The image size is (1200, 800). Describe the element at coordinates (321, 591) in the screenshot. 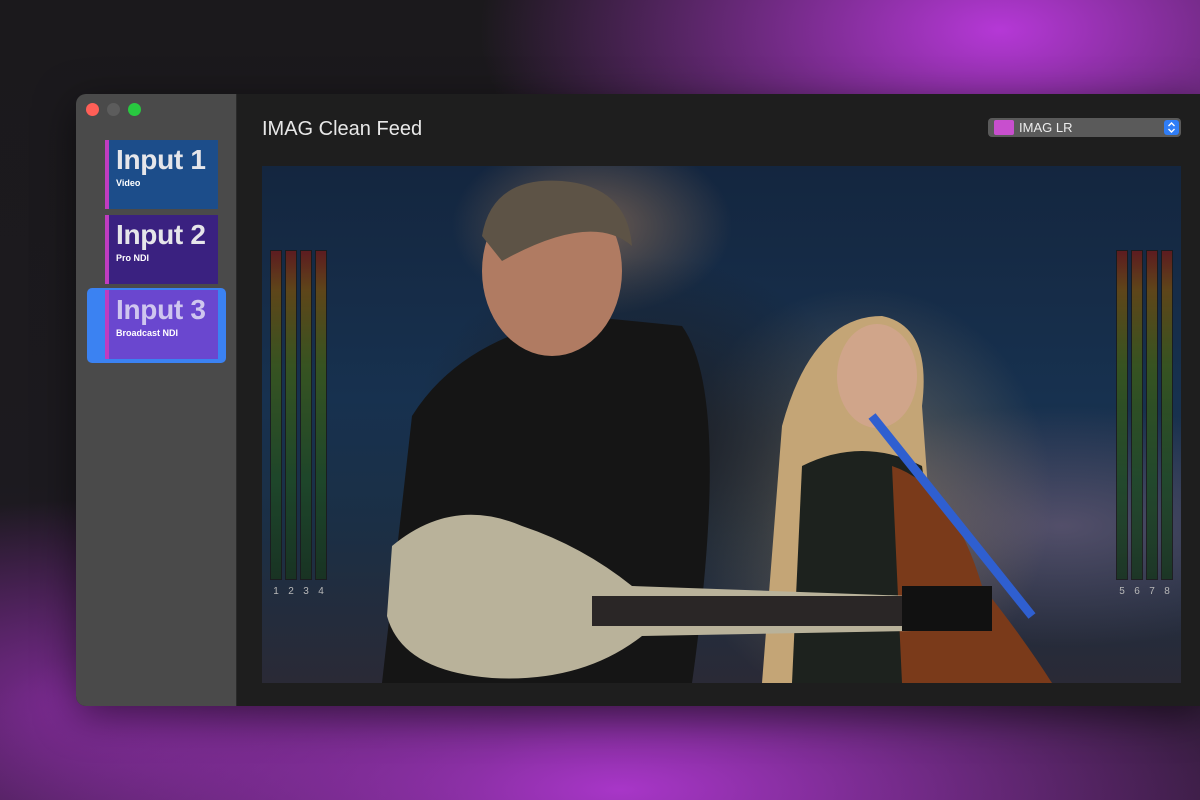

I see `meter-channel-label: 4` at that location.